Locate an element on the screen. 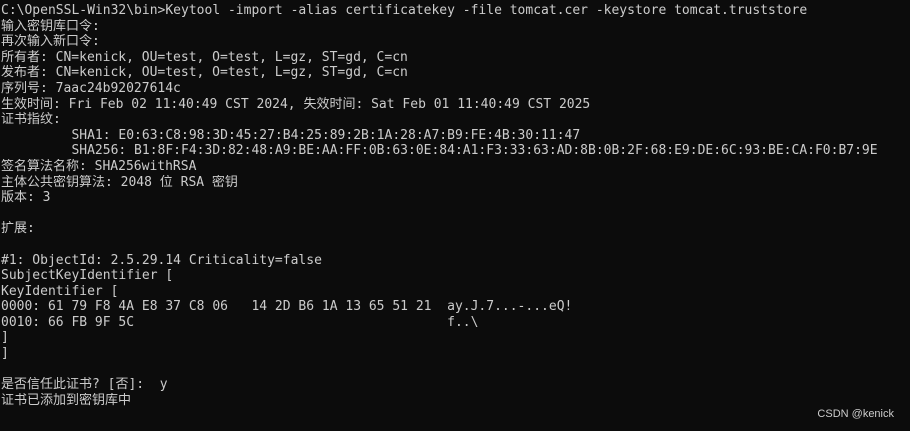  subject-key-identifier-line: SubjectKeyIdentifier [ is located at coordinates (87, 276).